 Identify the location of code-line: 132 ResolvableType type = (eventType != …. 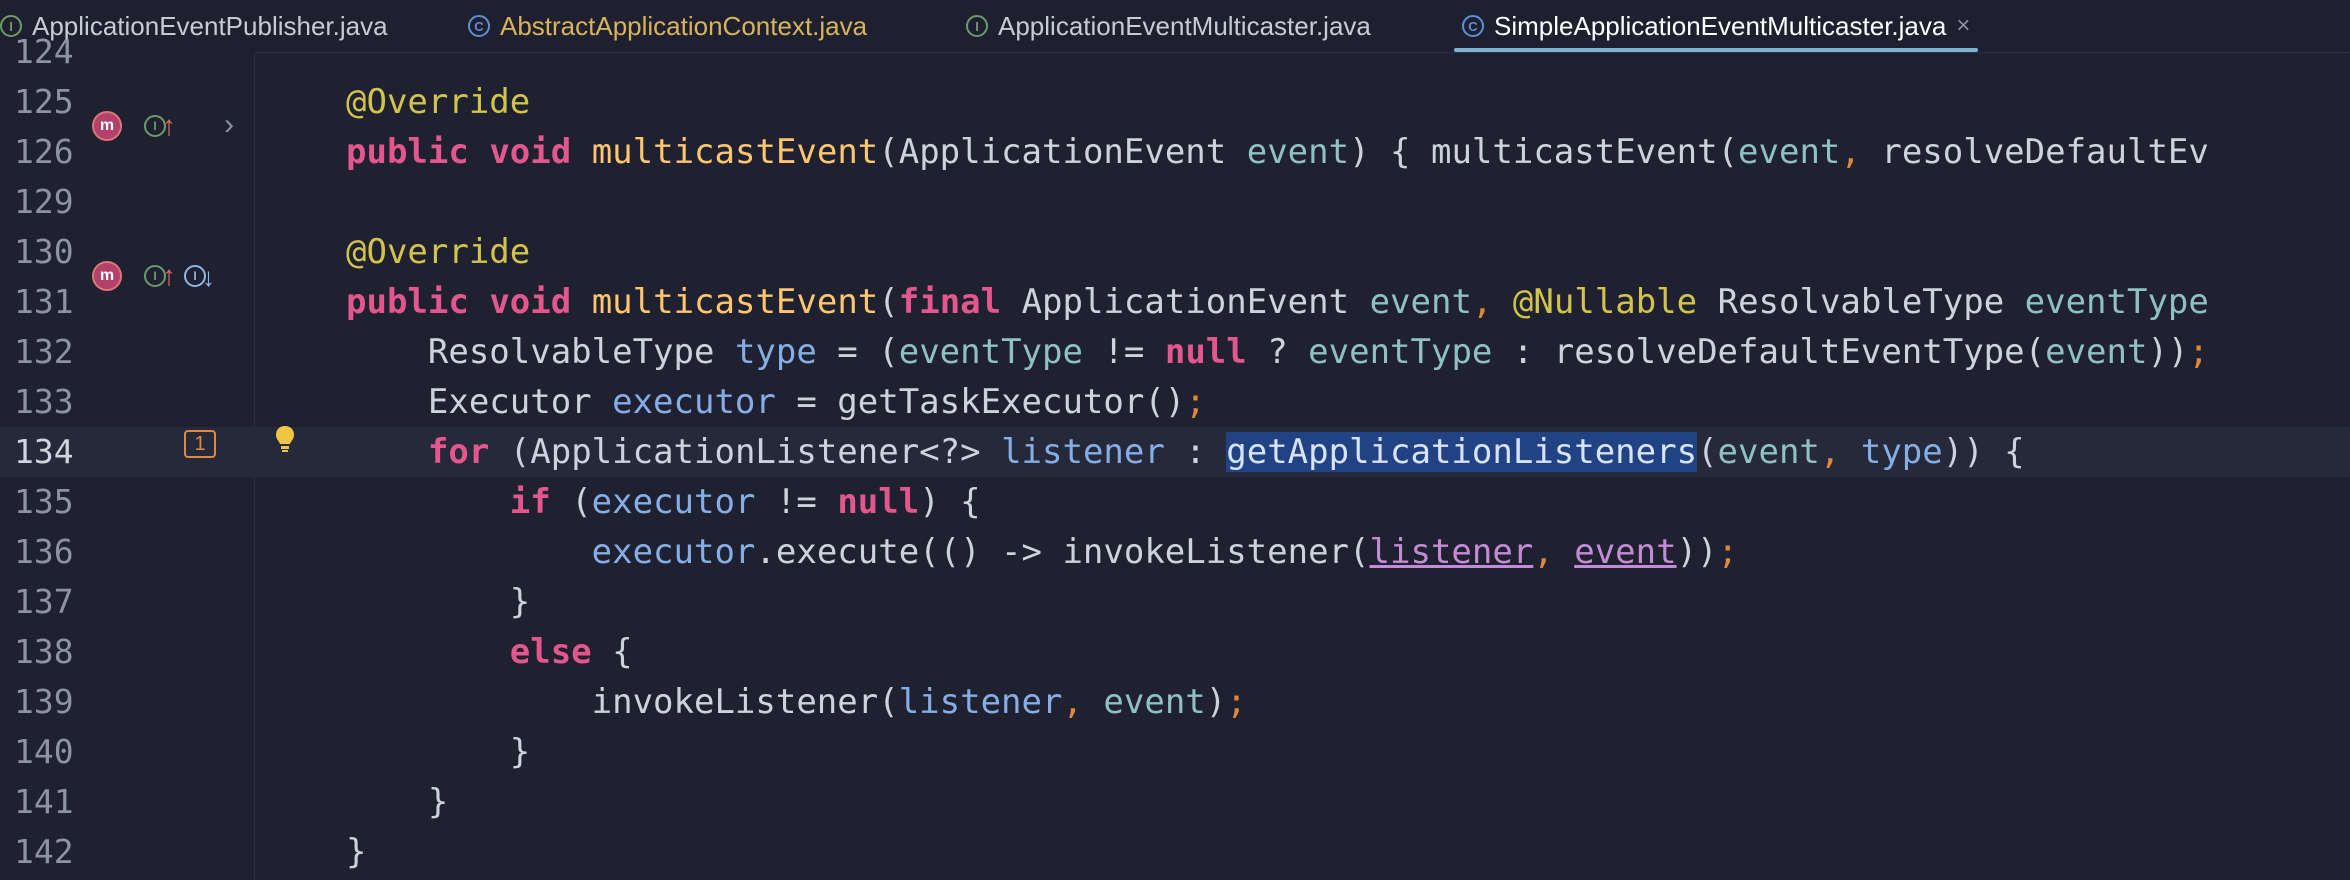
(1175, 352).